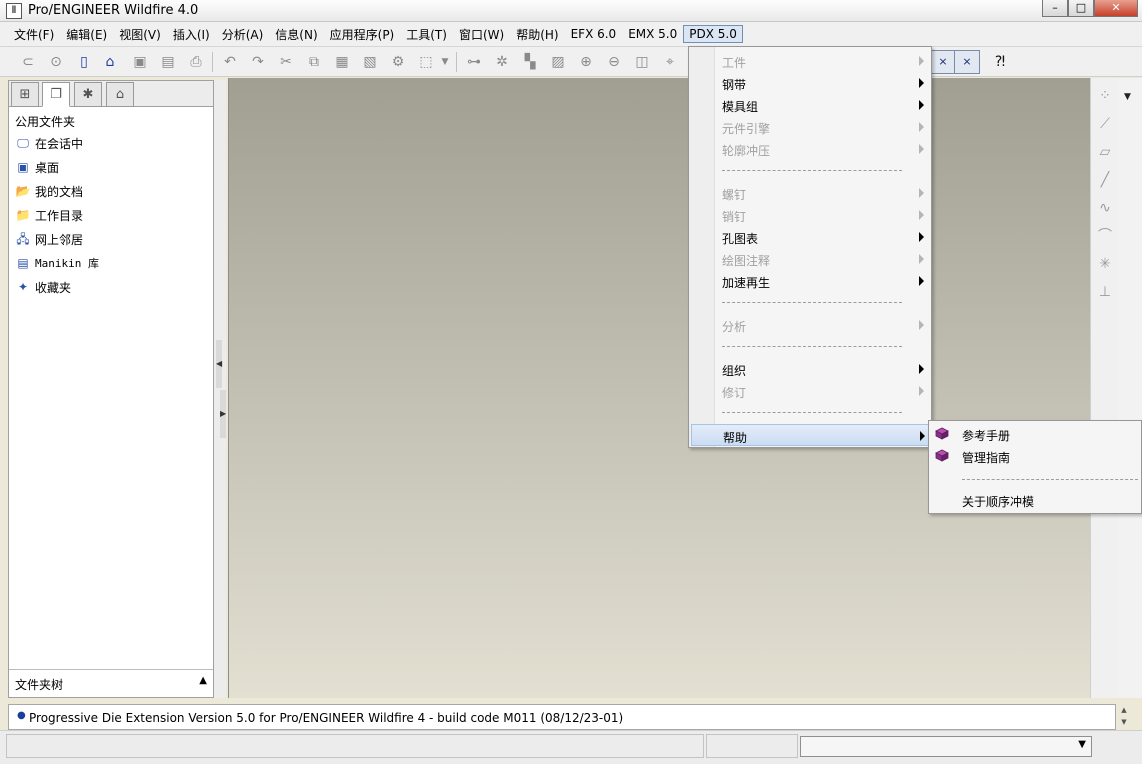 The image size is (1142, 764). I want to click on help-submenu-item: 参考手册, so click(1036, 434).